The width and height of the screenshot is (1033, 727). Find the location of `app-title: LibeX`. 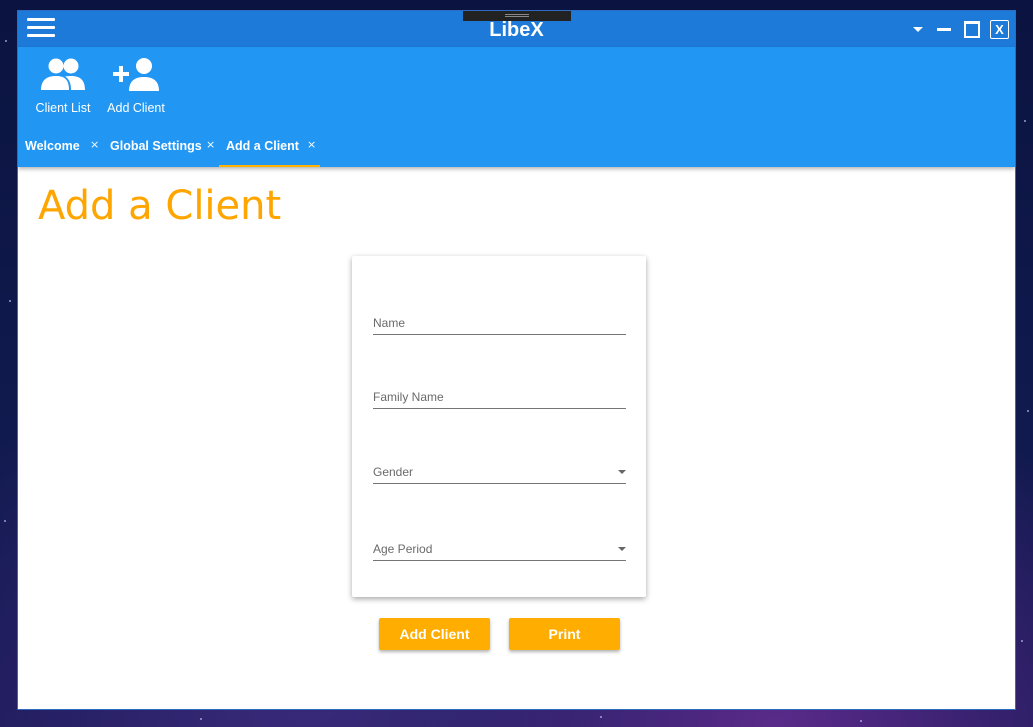

app-title: LibeX is located at coordinates (516, 30).